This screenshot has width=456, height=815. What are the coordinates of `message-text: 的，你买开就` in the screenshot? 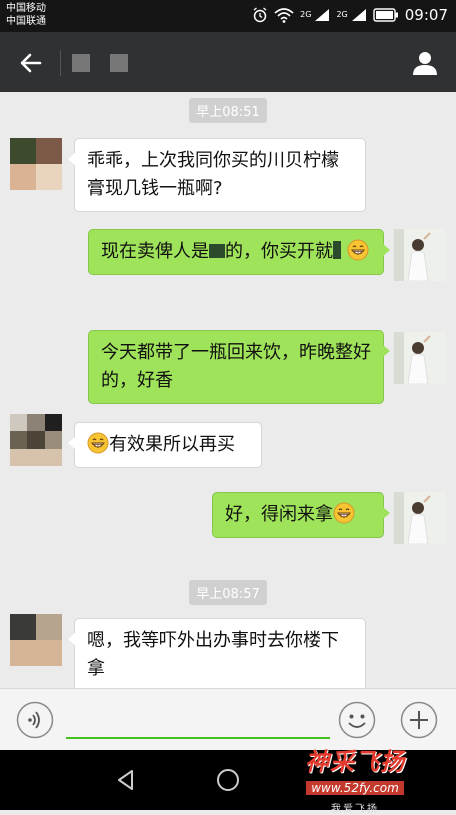 It's located at (279, 251).